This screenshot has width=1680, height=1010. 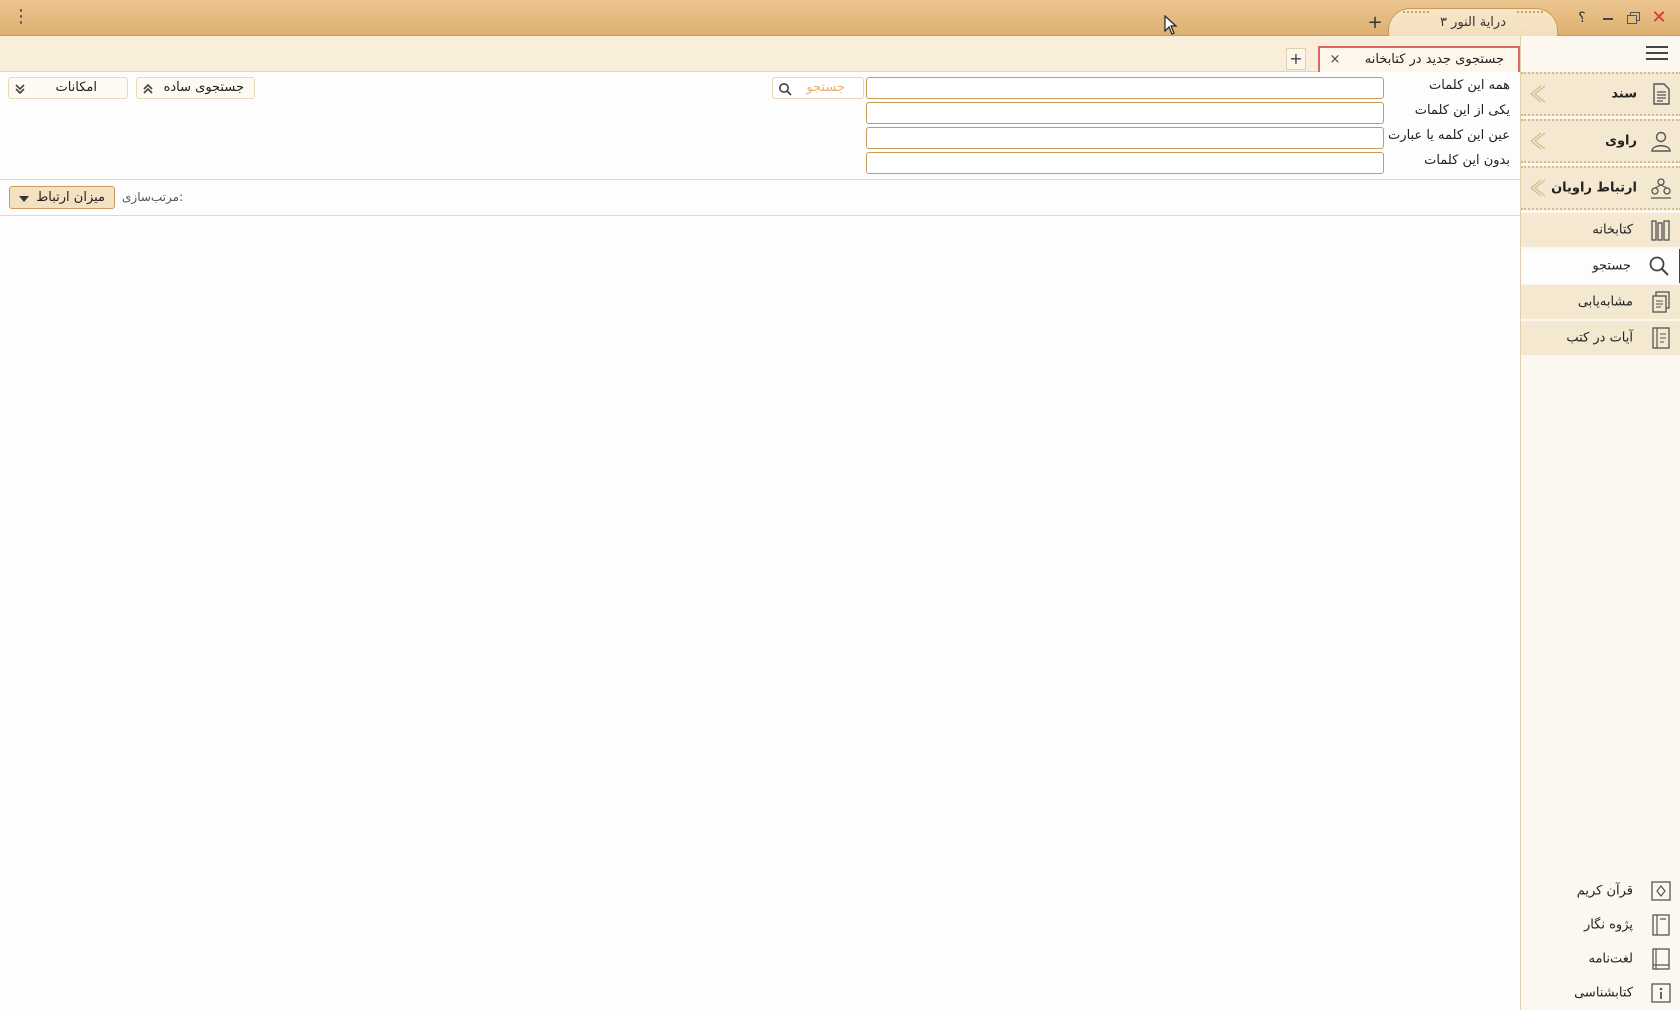 What do you see at coordinates (1608, 925) in the screenshot?
I see `sidebar-item-label: پژوه نگار` at bounding box center [1608, 925].